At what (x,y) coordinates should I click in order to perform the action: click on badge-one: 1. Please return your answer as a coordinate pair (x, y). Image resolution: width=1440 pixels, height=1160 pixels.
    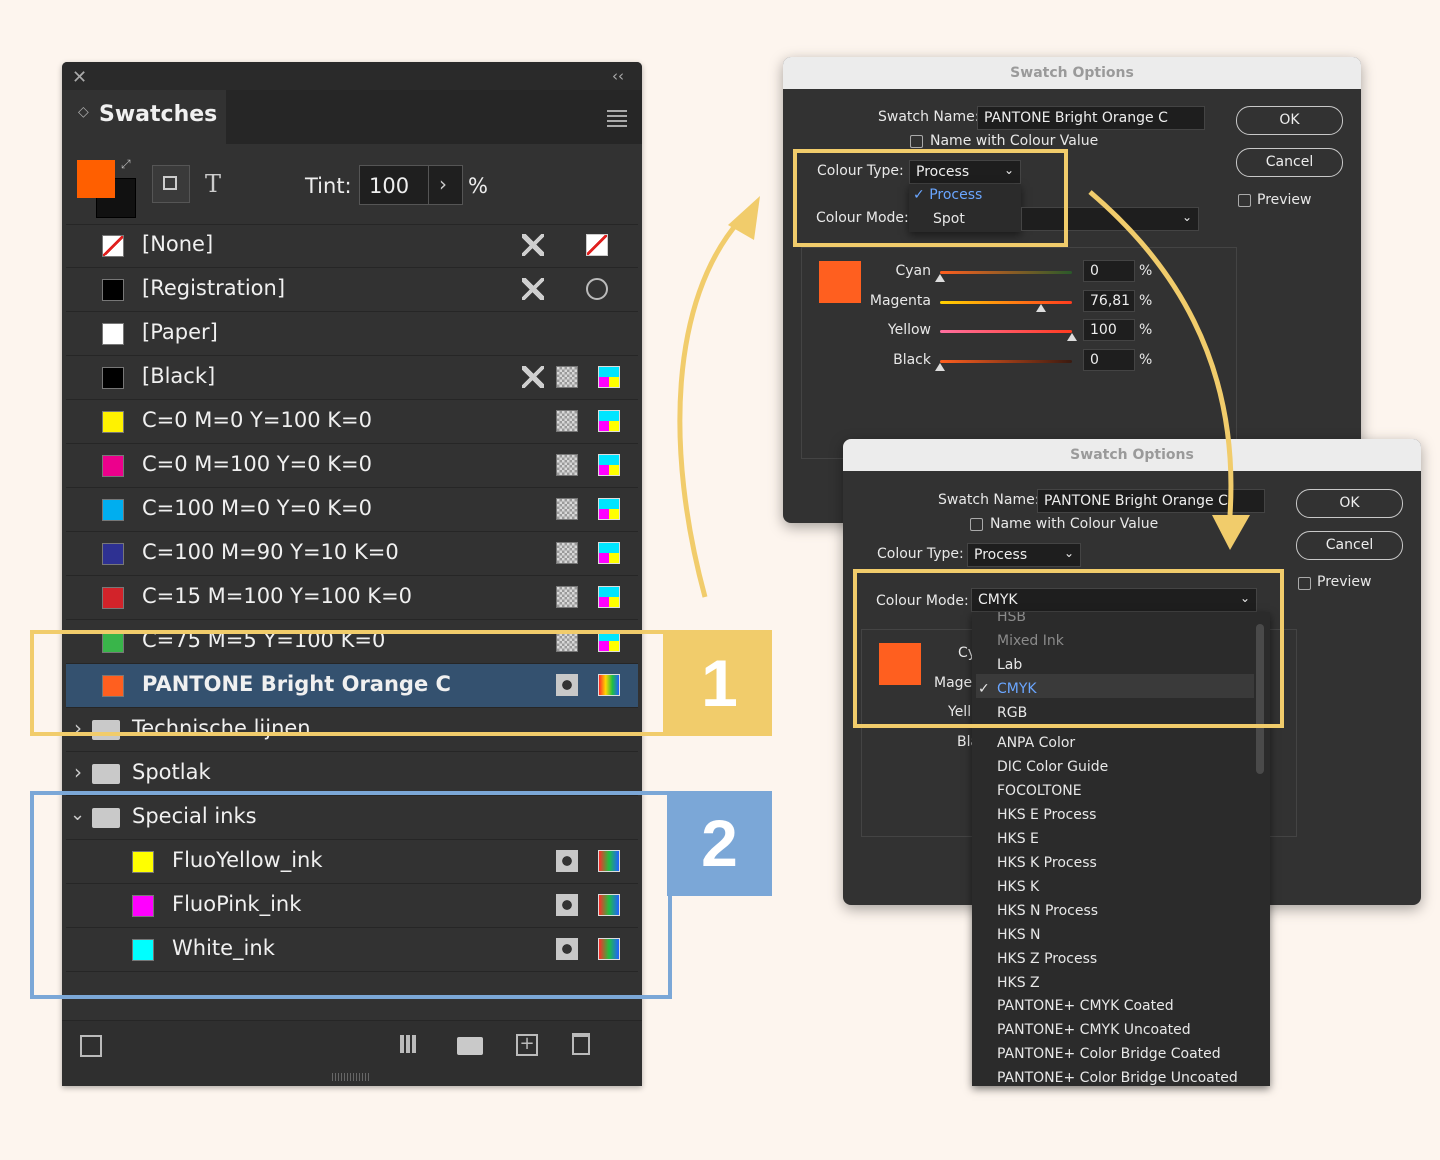
    Looking at the image, I should click on (719, 683).